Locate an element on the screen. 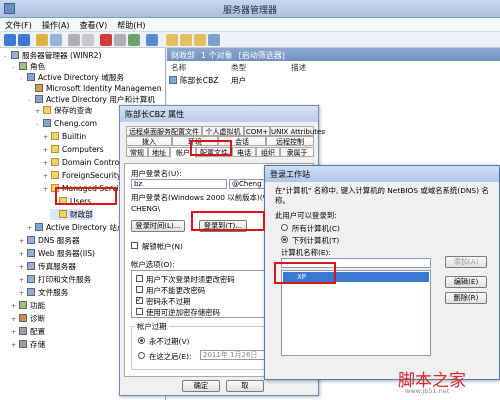 The width and height of the screenshot is (500, 400). tree-item-server-manager: - 服务器管理器 (WINR2) is located at coordinates (51, 55).